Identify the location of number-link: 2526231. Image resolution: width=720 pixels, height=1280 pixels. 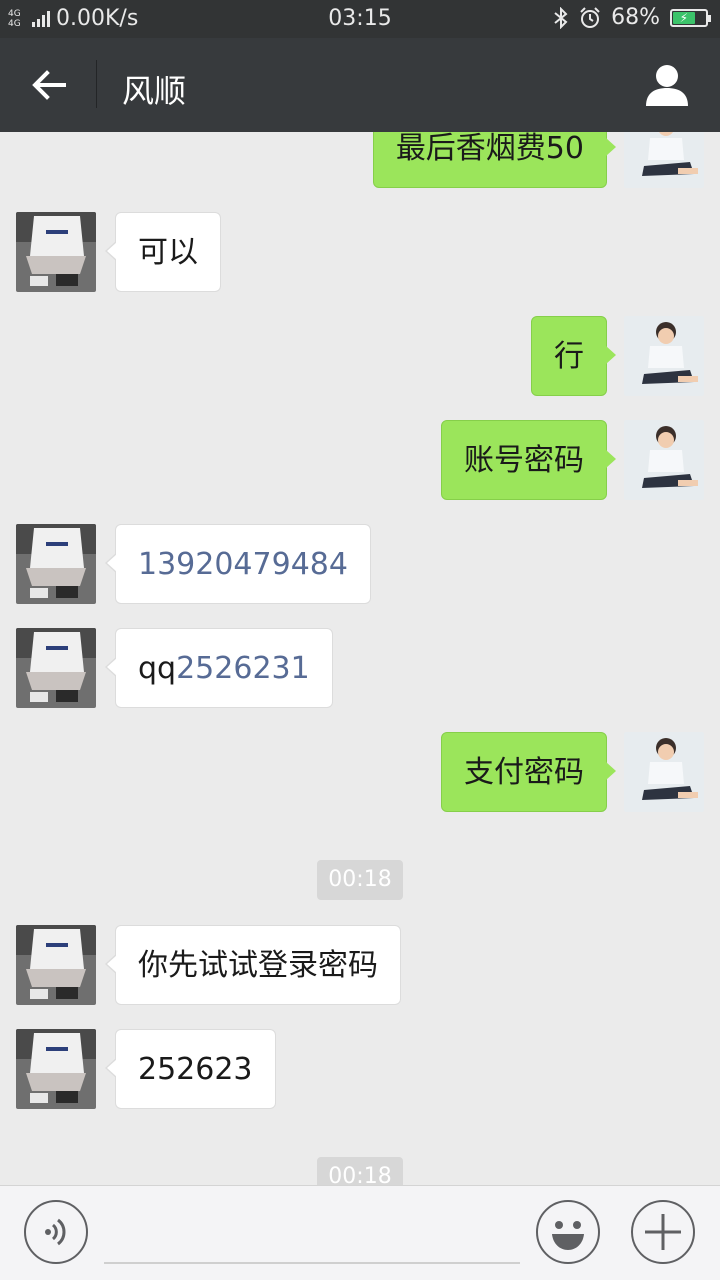
(243, 668).